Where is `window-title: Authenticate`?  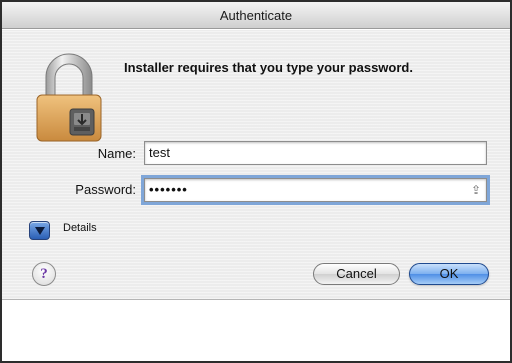 window-title: Authenticate is located at coordinates (256, 15).